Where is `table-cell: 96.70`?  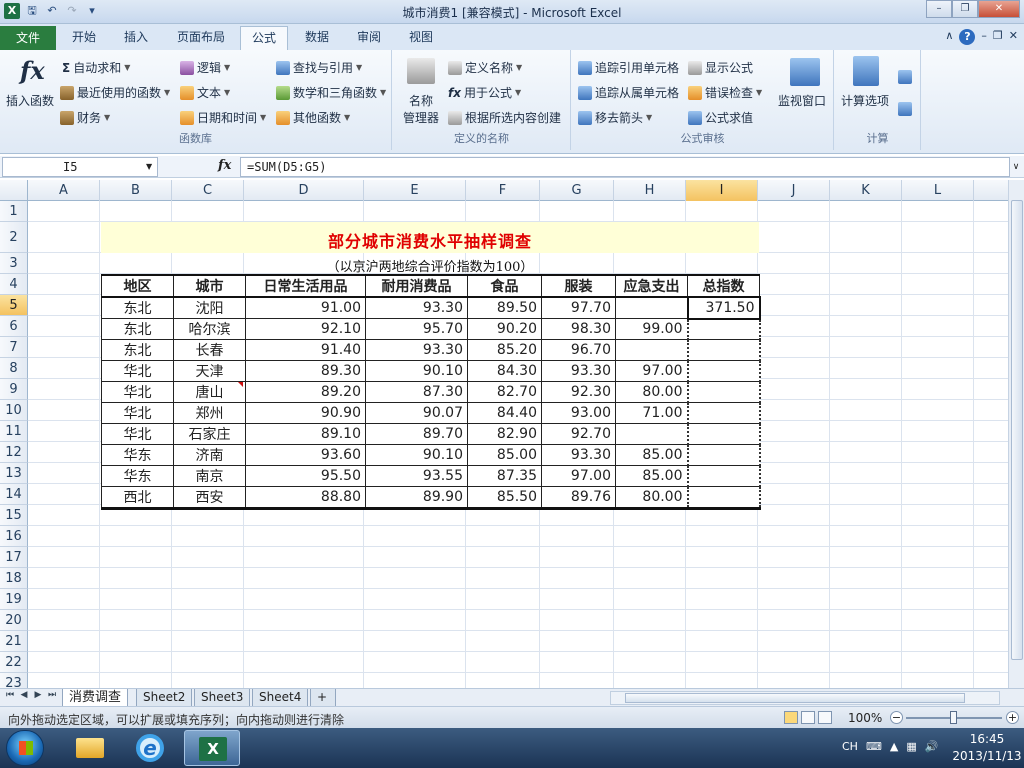 table-cell: 96.70 is located at coordinates (578, 350).